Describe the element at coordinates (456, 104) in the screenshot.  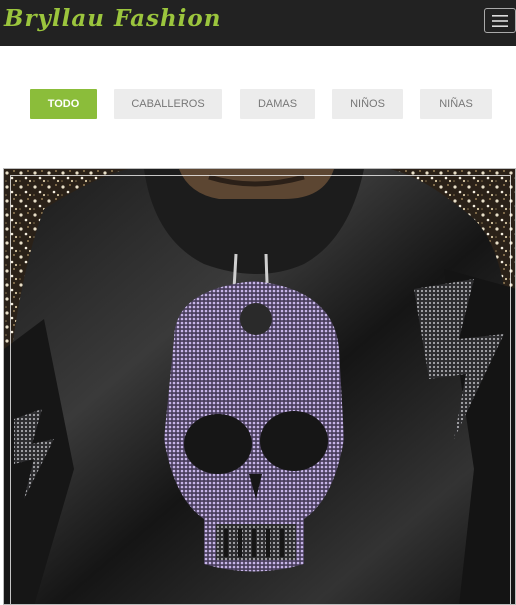
I see `filter-ninas-button: NIÑAS` at that location.